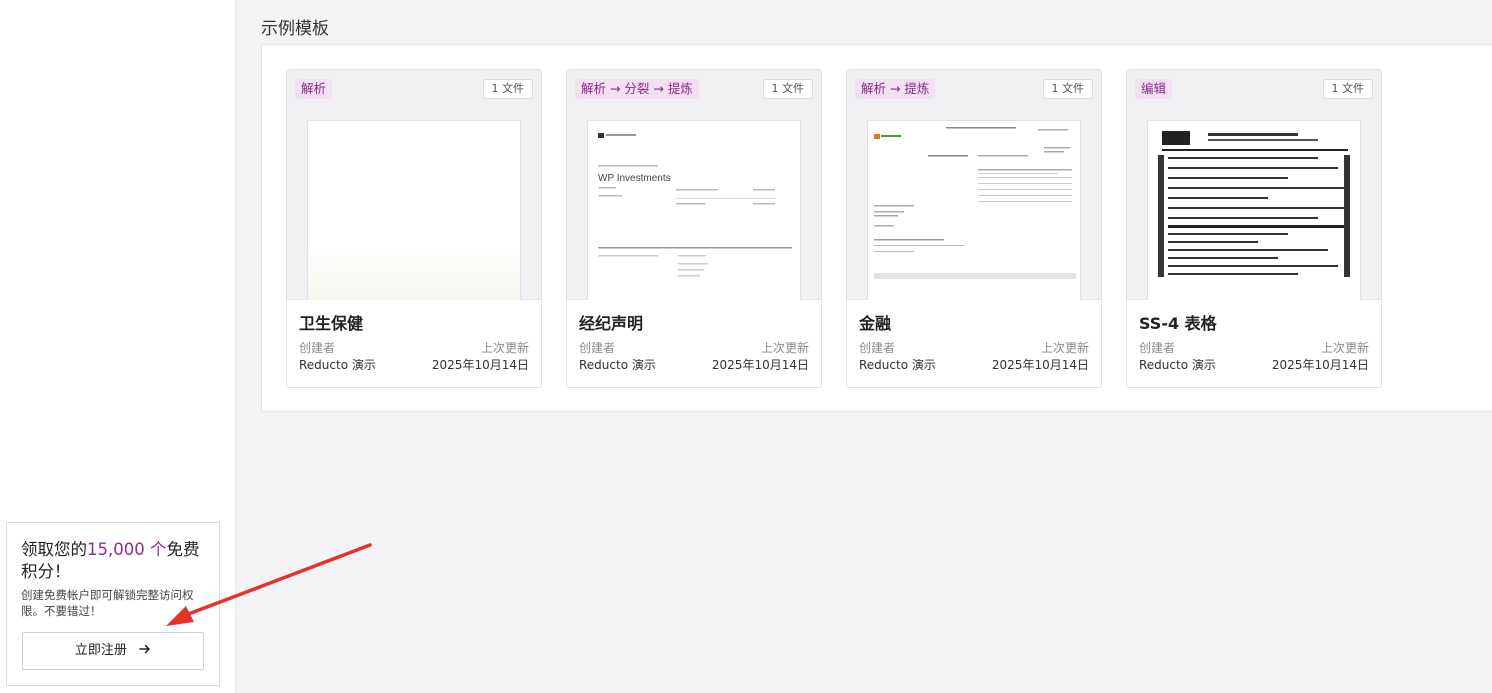  I want to click on pipeline-tag: 解析, so click(314, 89).